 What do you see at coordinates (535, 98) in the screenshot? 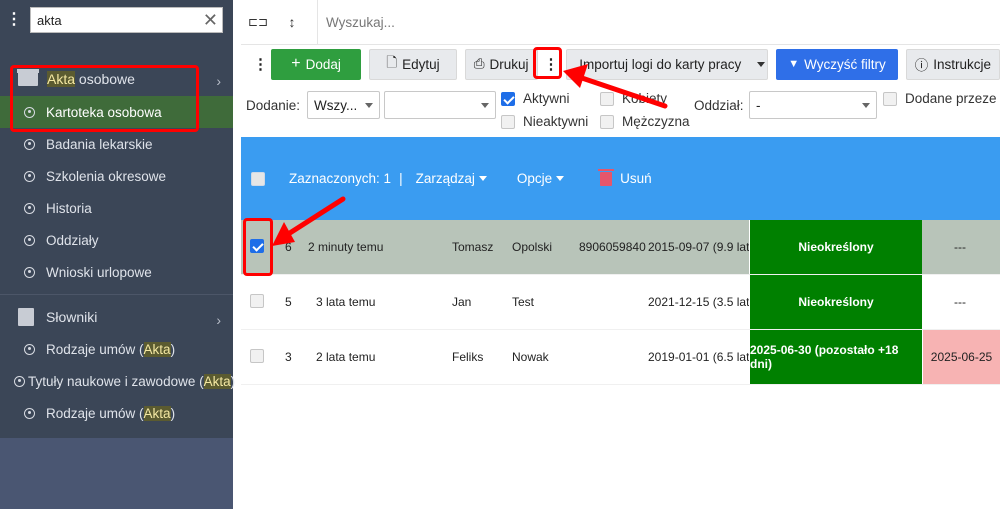
I see `active-checkbox: Aktywni` at bounding box center [535, 98].